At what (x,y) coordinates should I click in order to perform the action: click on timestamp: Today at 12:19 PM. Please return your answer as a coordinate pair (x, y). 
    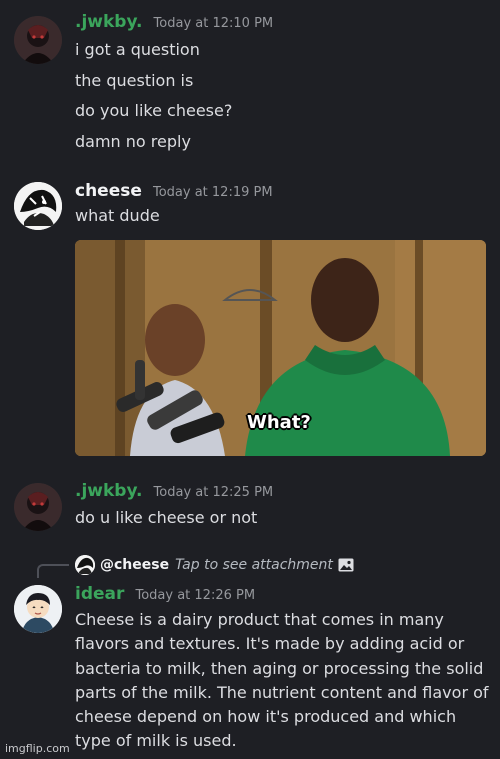
    Looking at the image, I should click on (212, 192).